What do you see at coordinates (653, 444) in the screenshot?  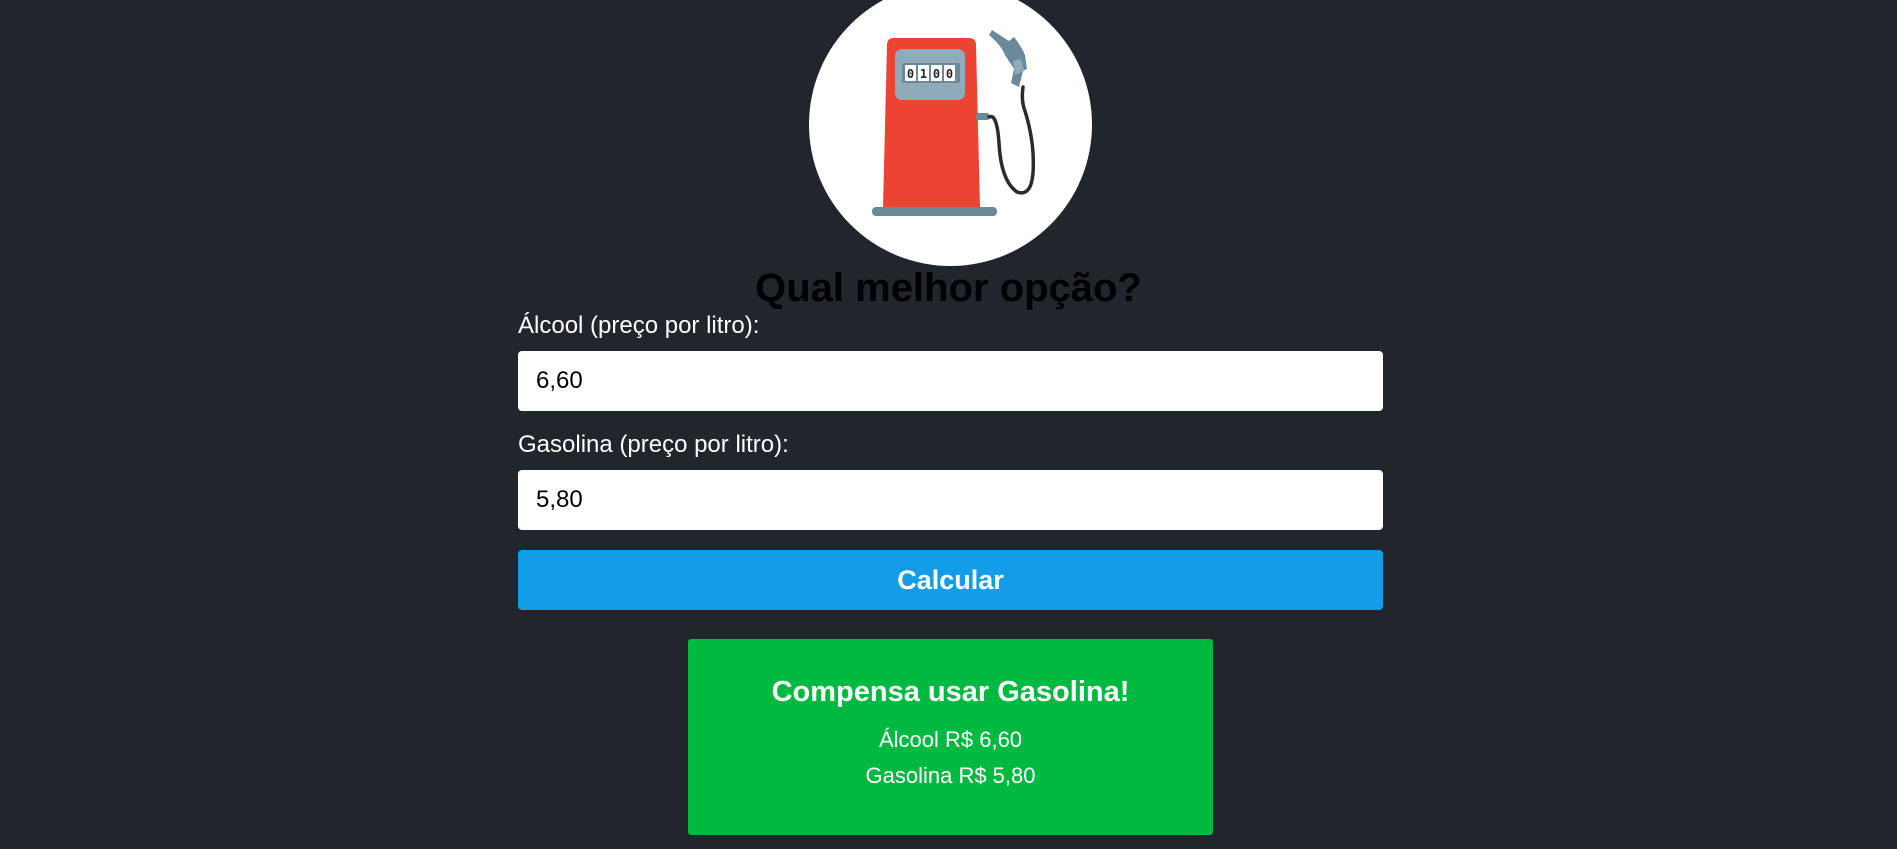 I see `gasolina-label: Gasolina (preço por litro):` at bounding box center [653, 444].